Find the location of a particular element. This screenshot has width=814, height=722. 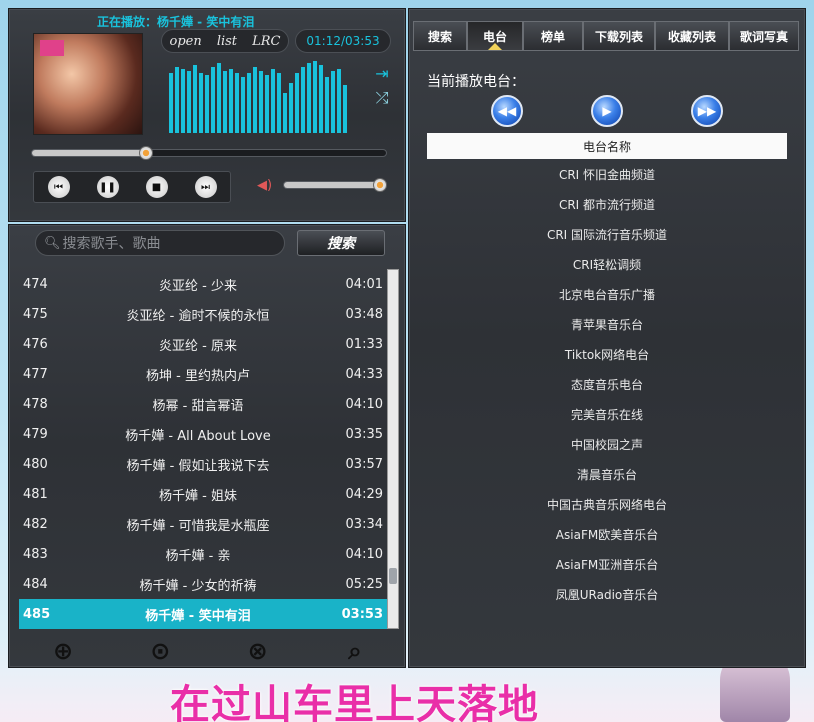

search-button: 搜索 is located at coordinates (341, 243).